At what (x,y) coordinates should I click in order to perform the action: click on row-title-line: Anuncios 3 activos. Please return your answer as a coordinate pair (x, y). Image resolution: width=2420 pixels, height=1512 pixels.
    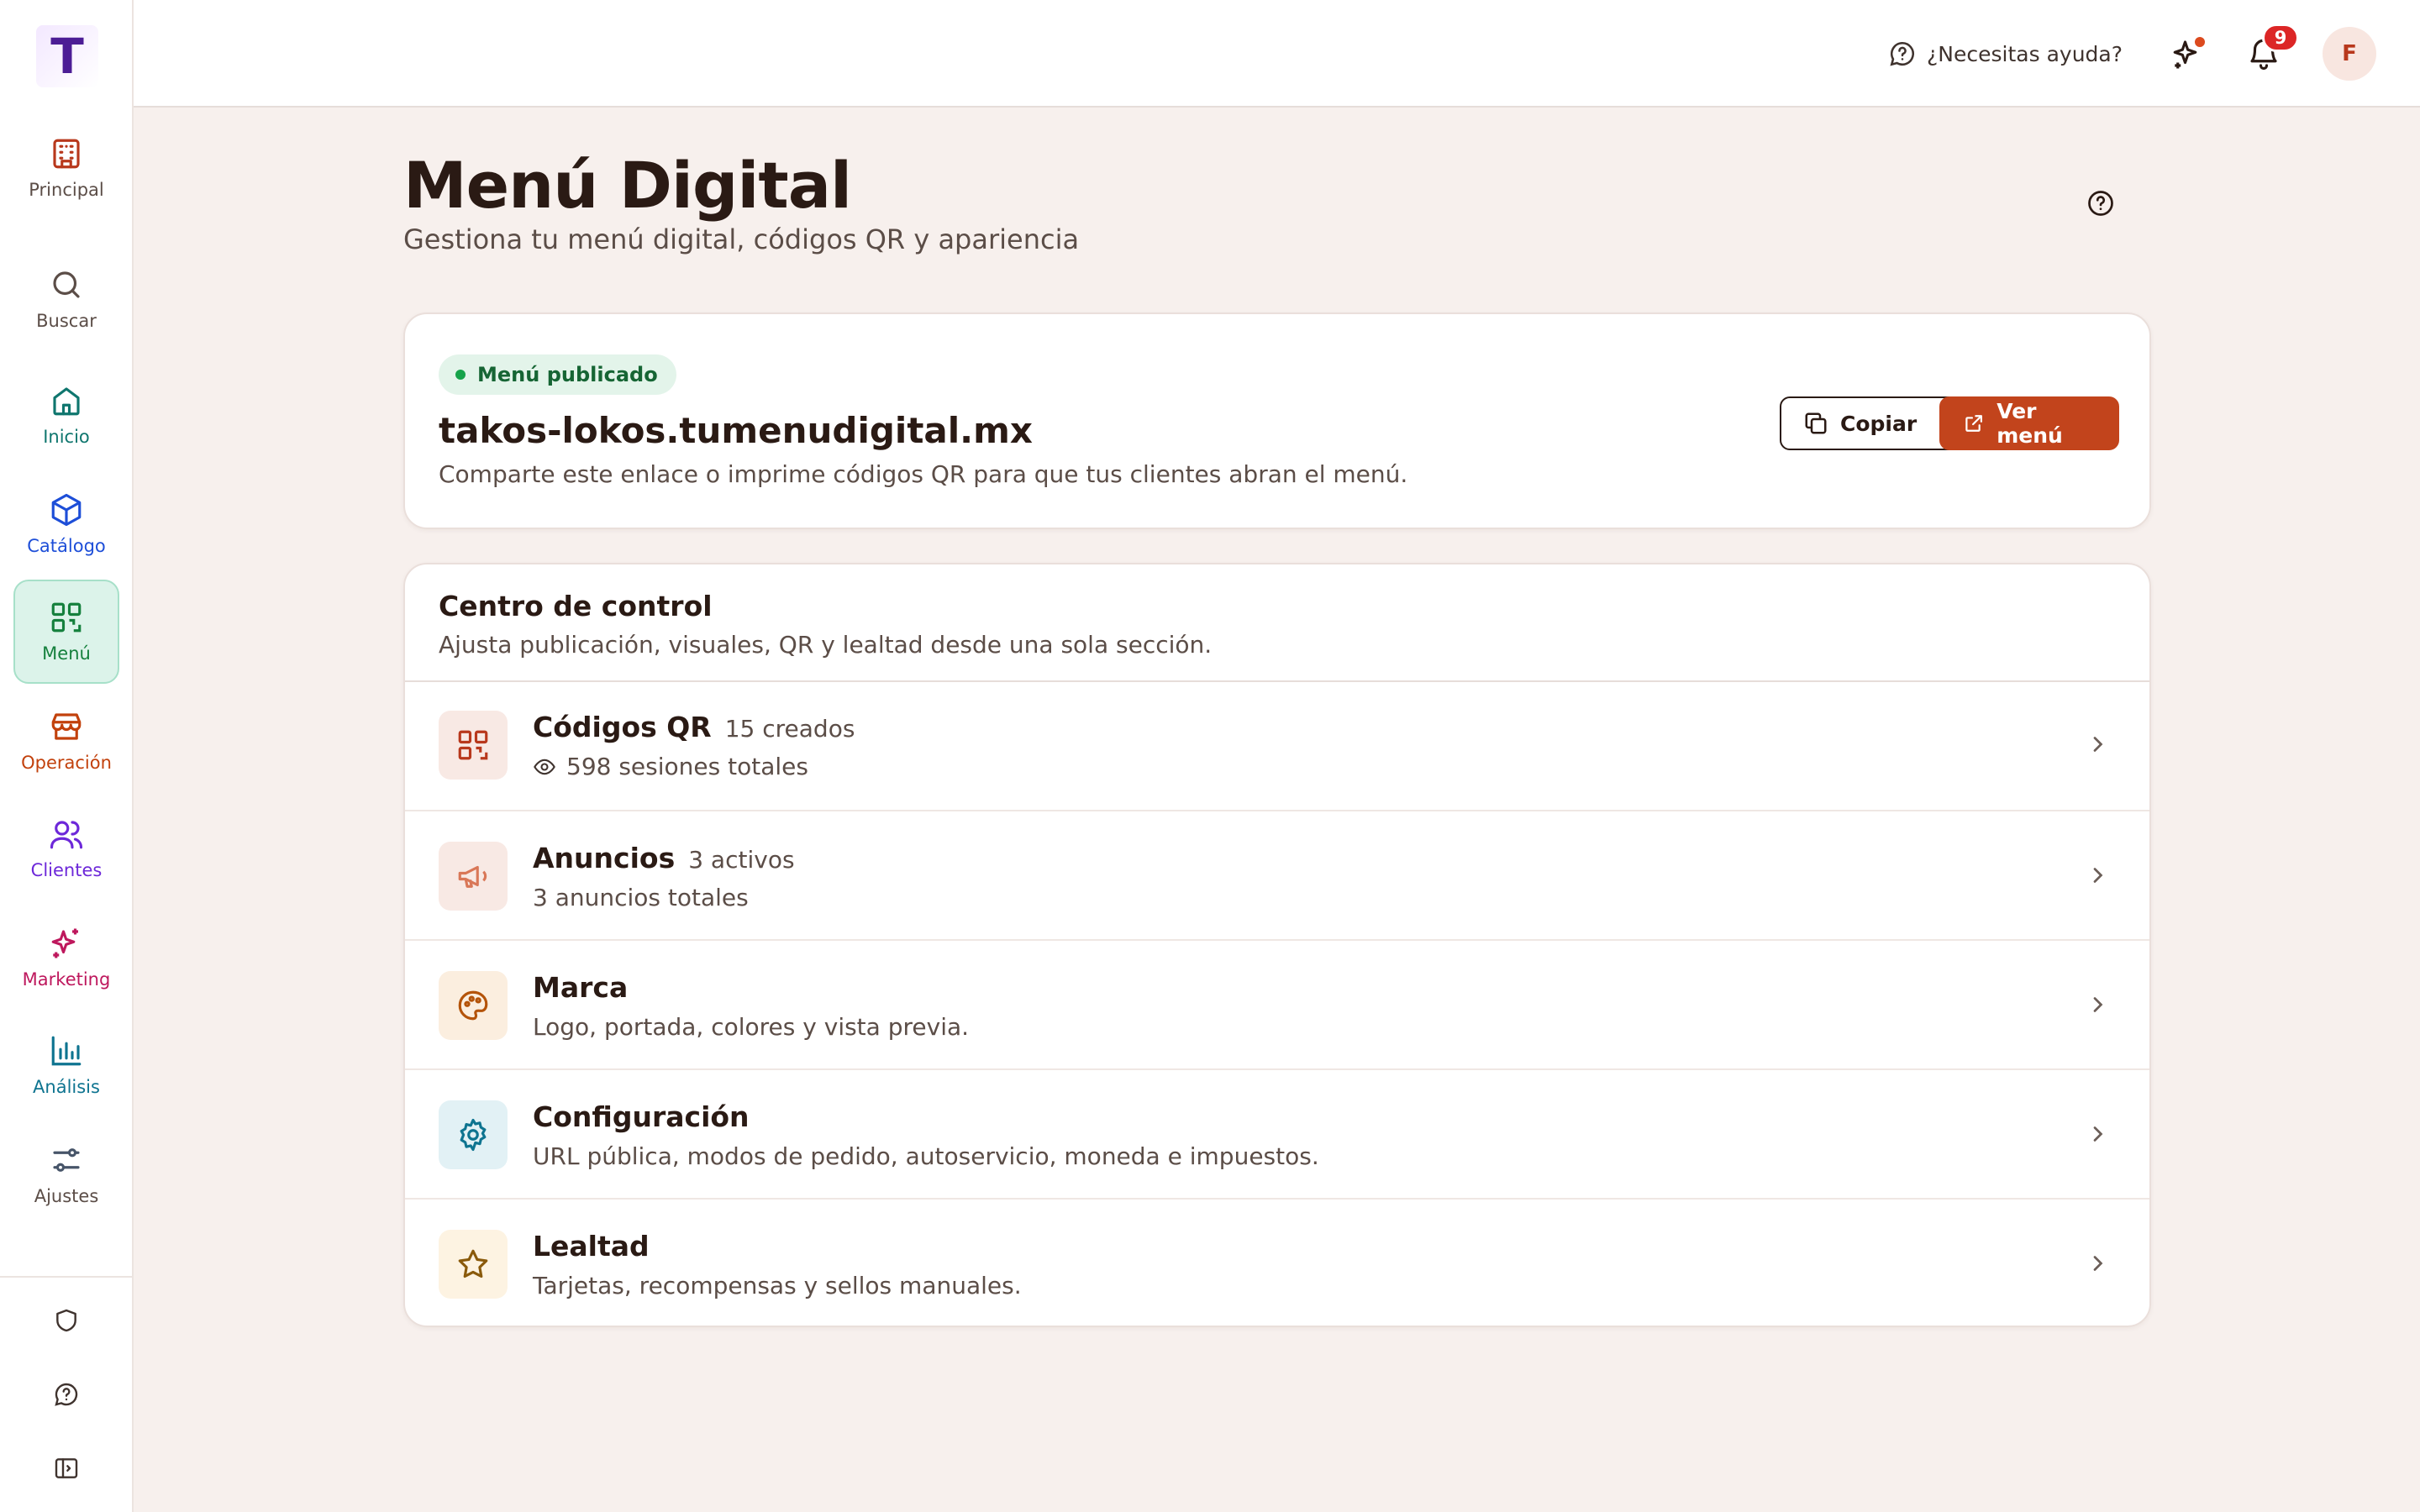
    Looking at the image, I should click on (664, 858).